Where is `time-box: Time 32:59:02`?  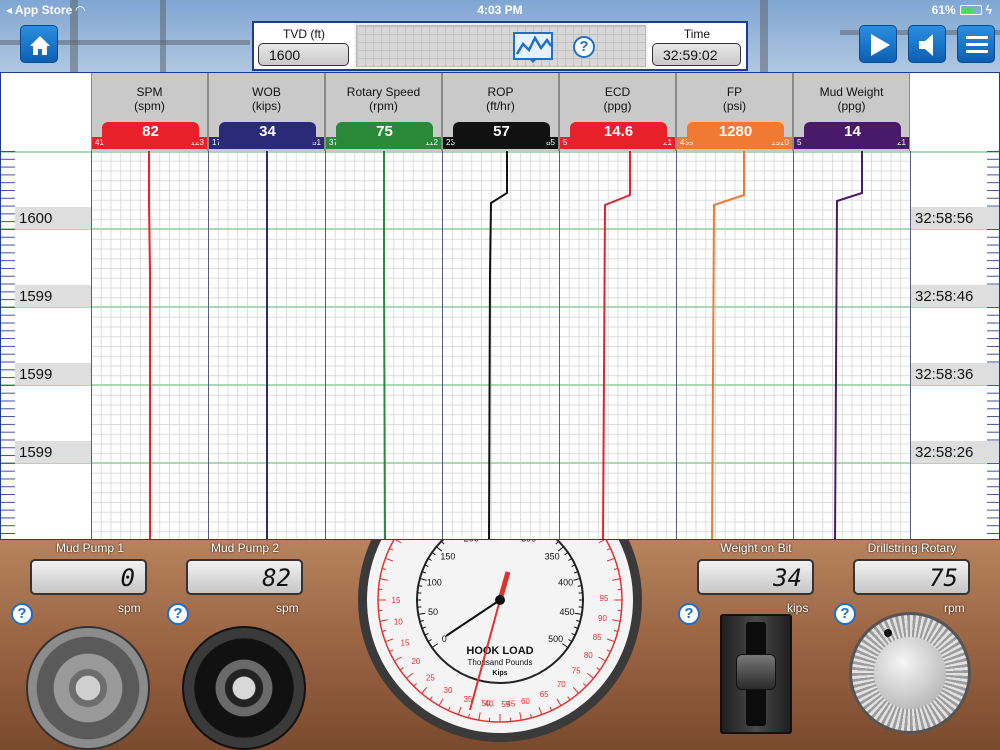
time-box: Time 32:59:02 is located at coordinates (697, 46).